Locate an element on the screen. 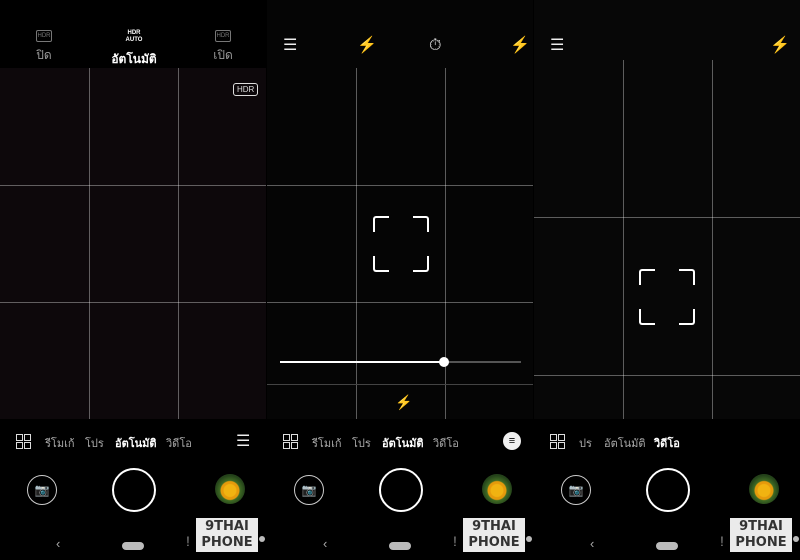 The height and width of the screenshot is (560, 800). hdr-auto-icon: HDR AUTO is located at coordinates (134, 36).